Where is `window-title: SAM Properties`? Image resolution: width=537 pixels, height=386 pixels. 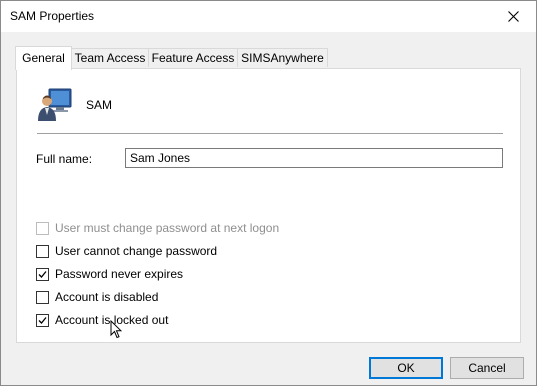
window-title: SAM Properties is located at coordinates (52, 16).